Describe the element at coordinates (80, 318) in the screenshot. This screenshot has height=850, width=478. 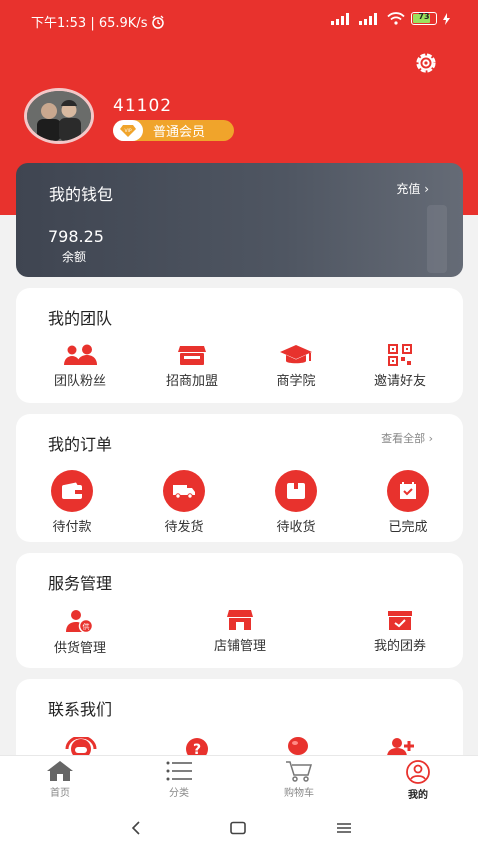
I see `team-title: 我的团队` at that location.